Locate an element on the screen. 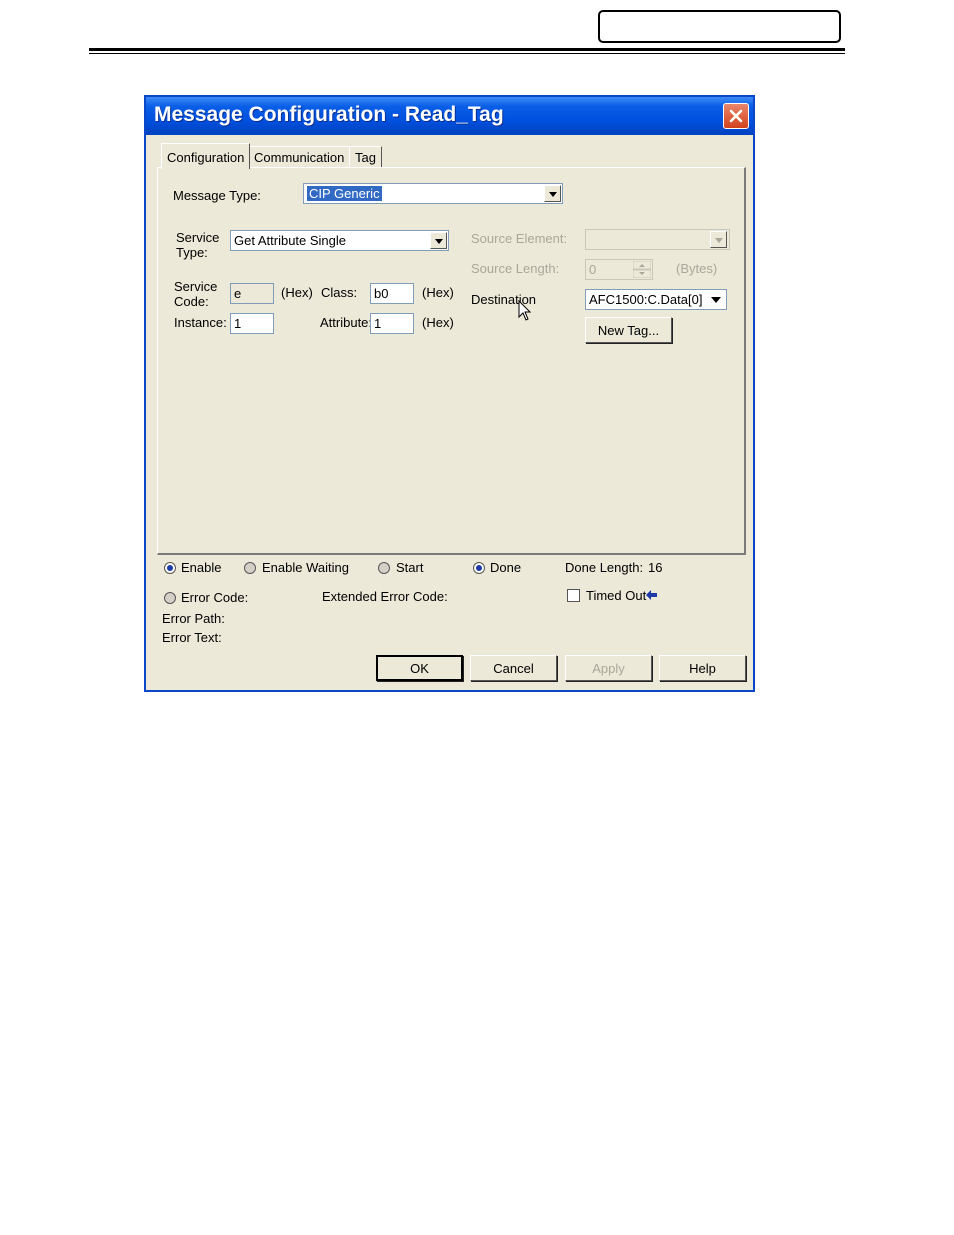 The image size is (954, 1235). done-label: Done is located at coordinates (506, 567).